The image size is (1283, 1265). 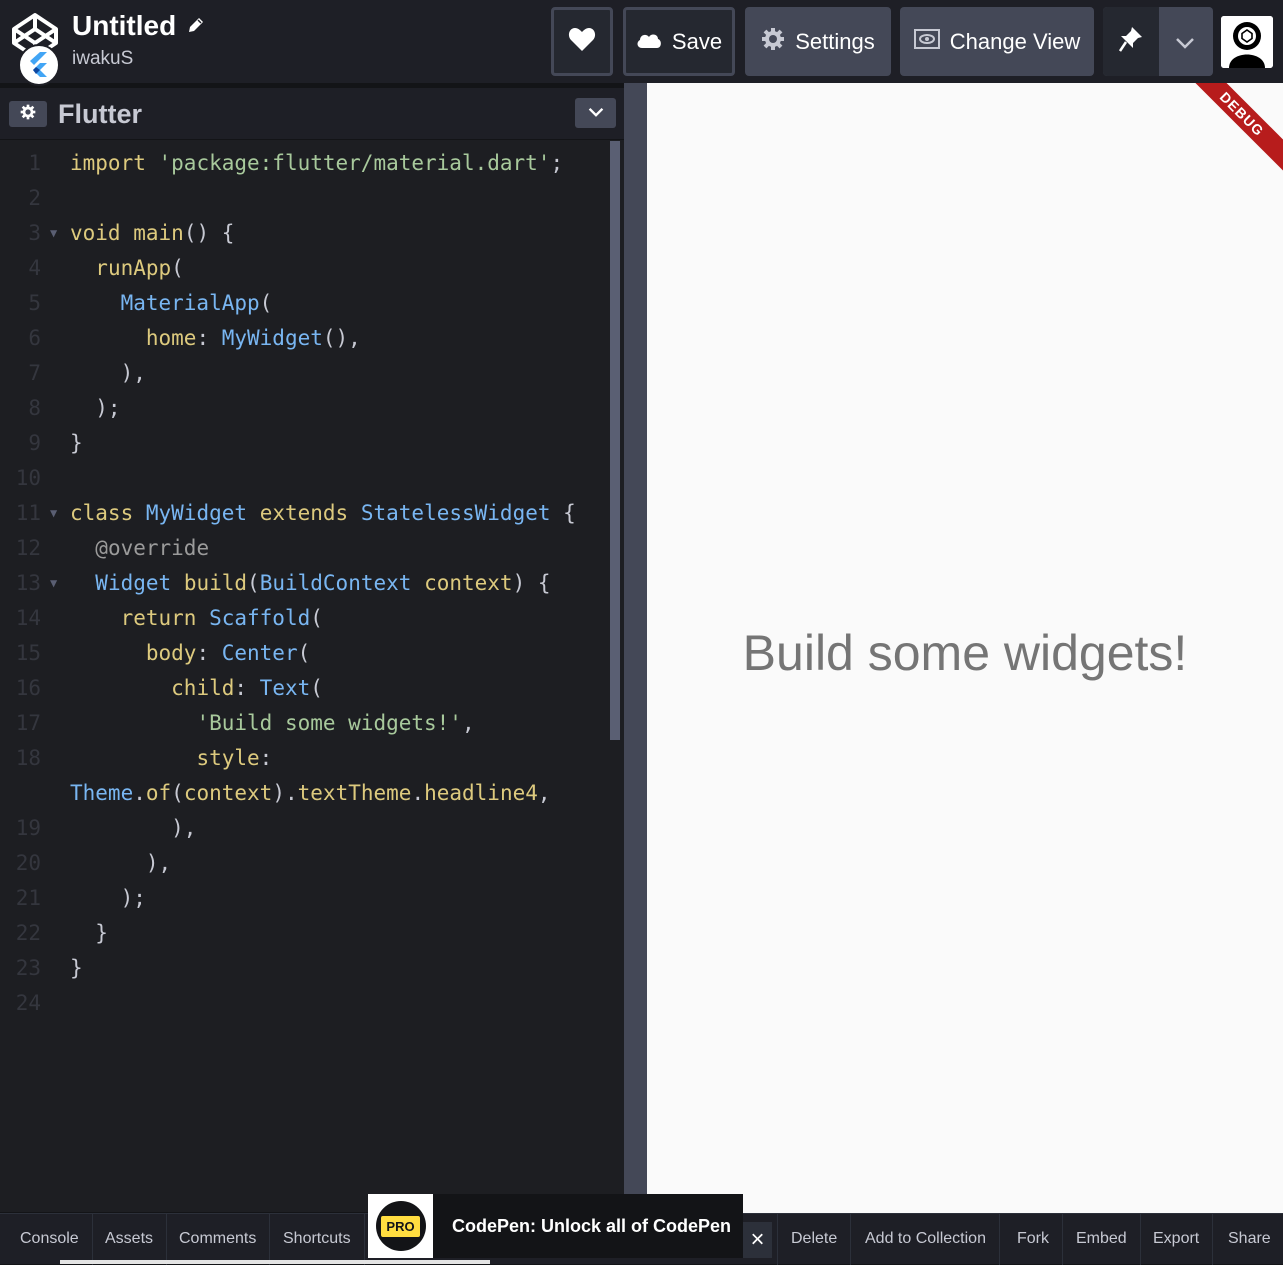 What do you see at coordinates (615, 440) in the screenshot?
I see `editor-scrollbar` at bounding box center [615, 440].